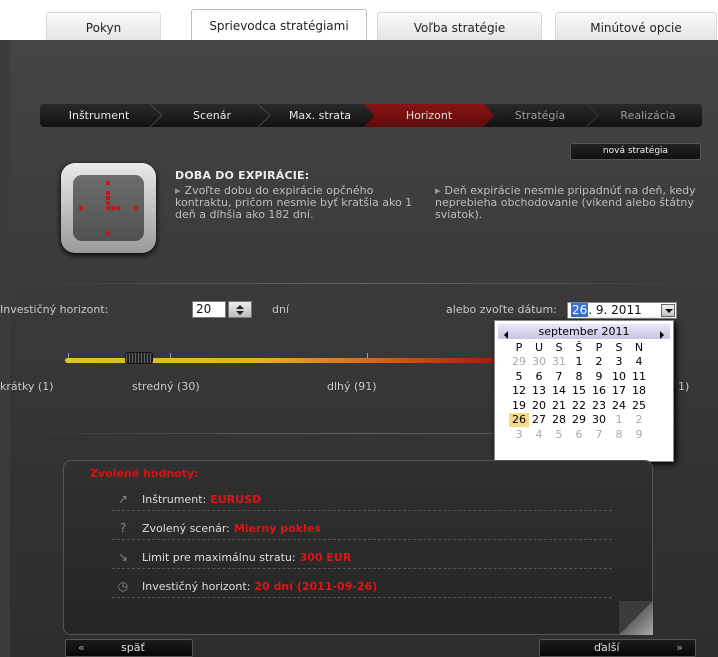 This screenshot has height=657, width=718. Describe the element at coordinates (279, 24) in the screenshot. I see `tab-strategy-guide: Sprievodca stratégiami` at that location.